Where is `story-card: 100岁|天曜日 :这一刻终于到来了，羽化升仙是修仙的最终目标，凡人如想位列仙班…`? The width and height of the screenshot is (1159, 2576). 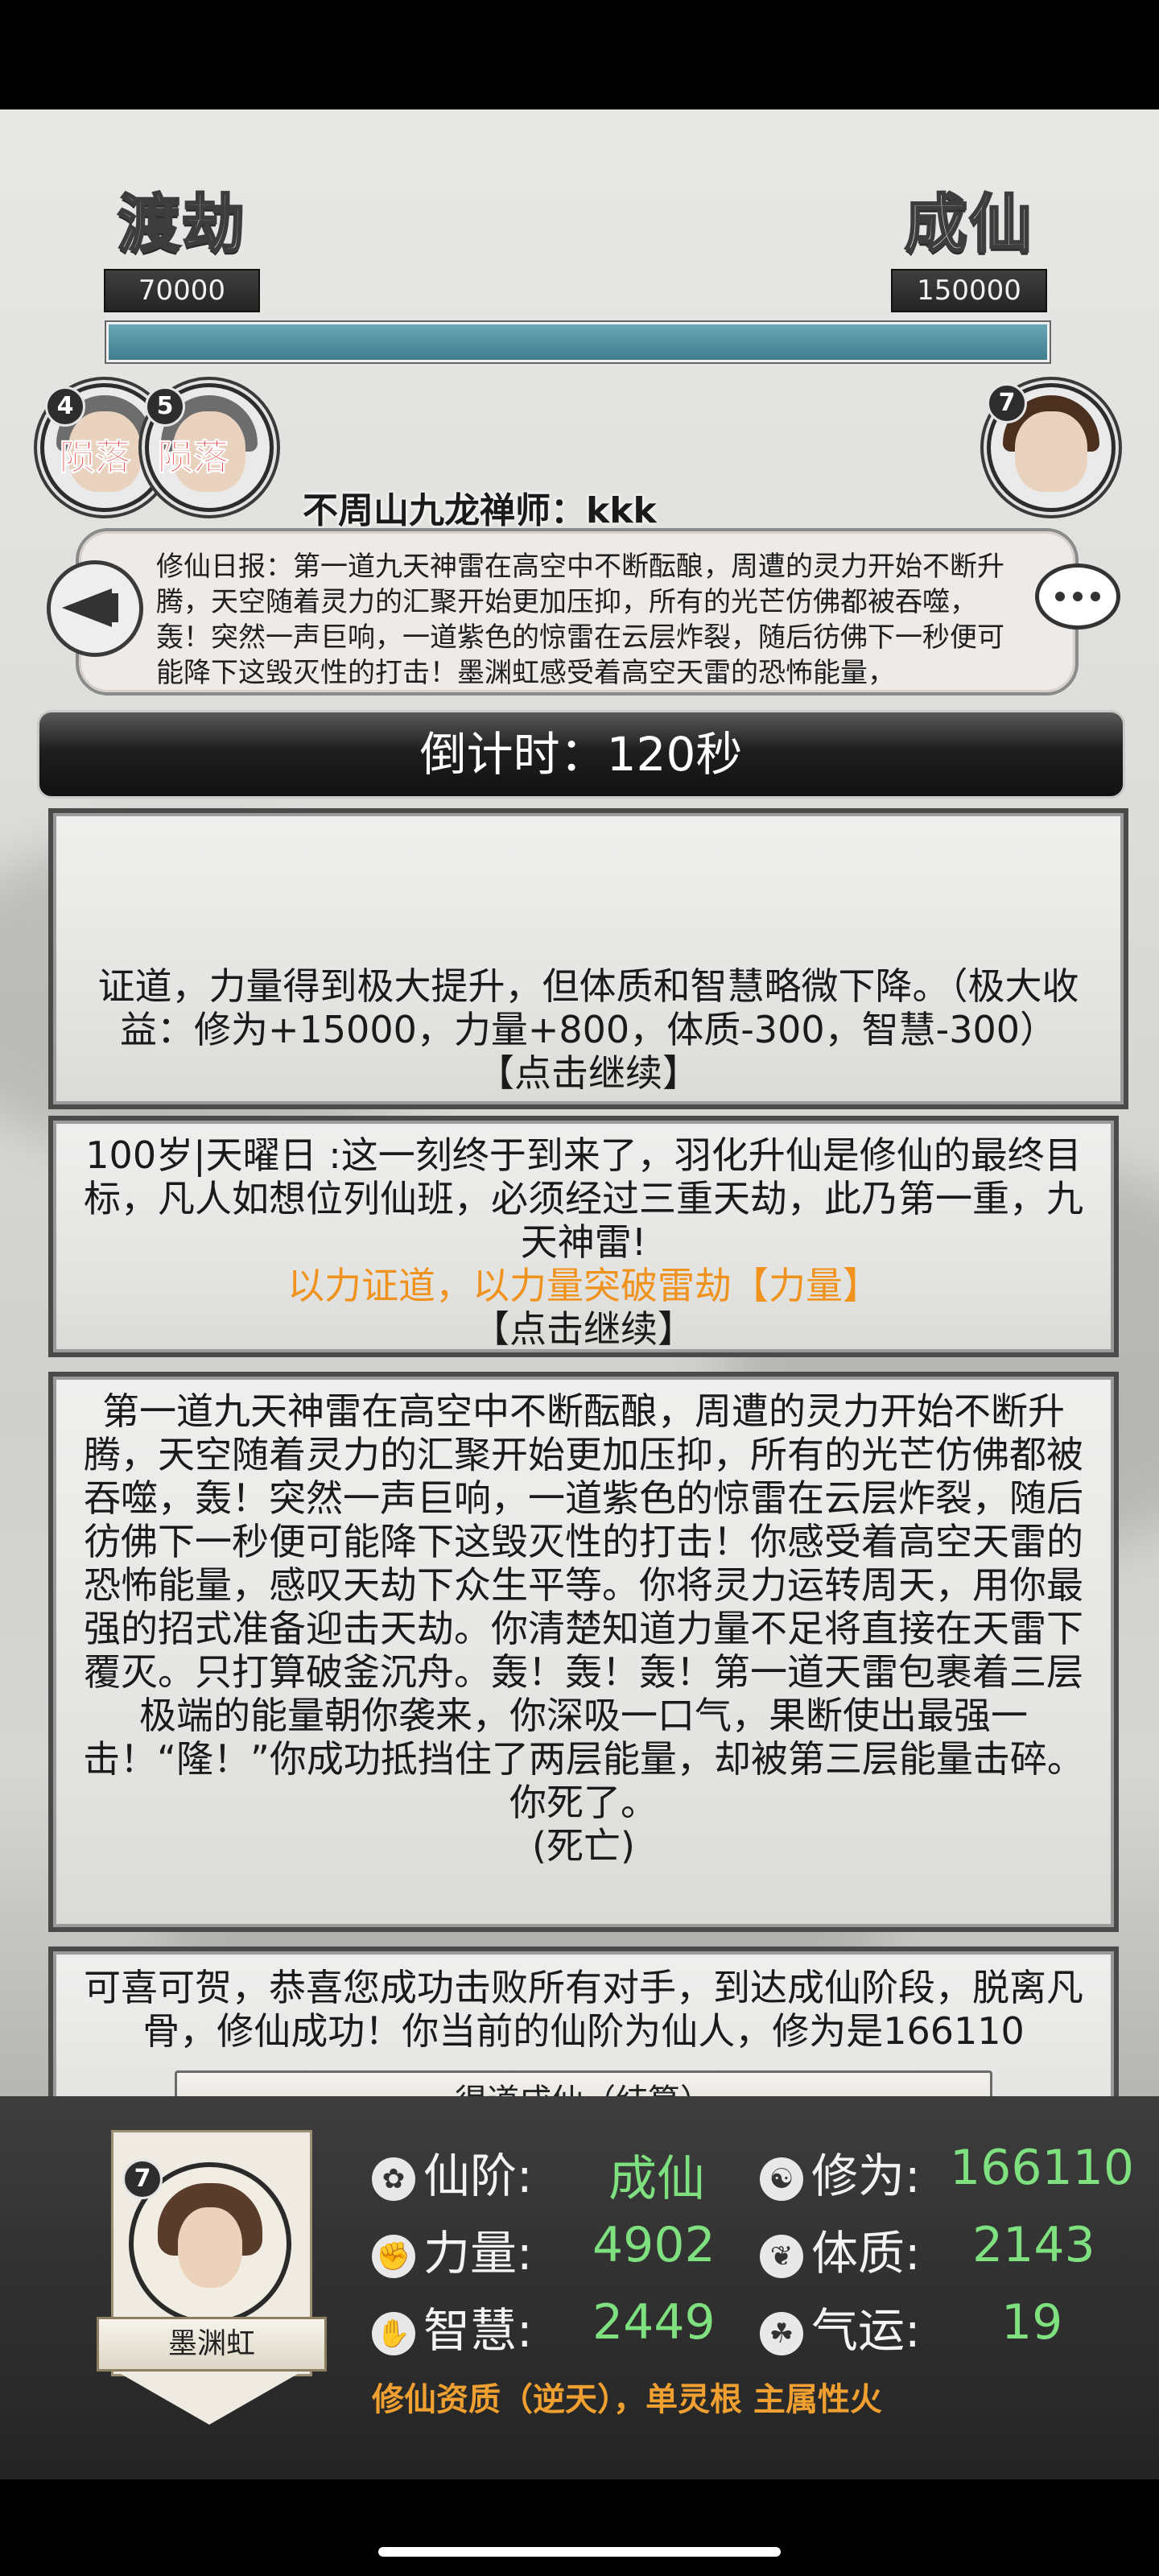
story-card: 100岁|天曜日 :这一刻终于到来了，羽化升仙是修仙的最终目标，凡人如想位列仙班… is located at coordinates (583, 1236).